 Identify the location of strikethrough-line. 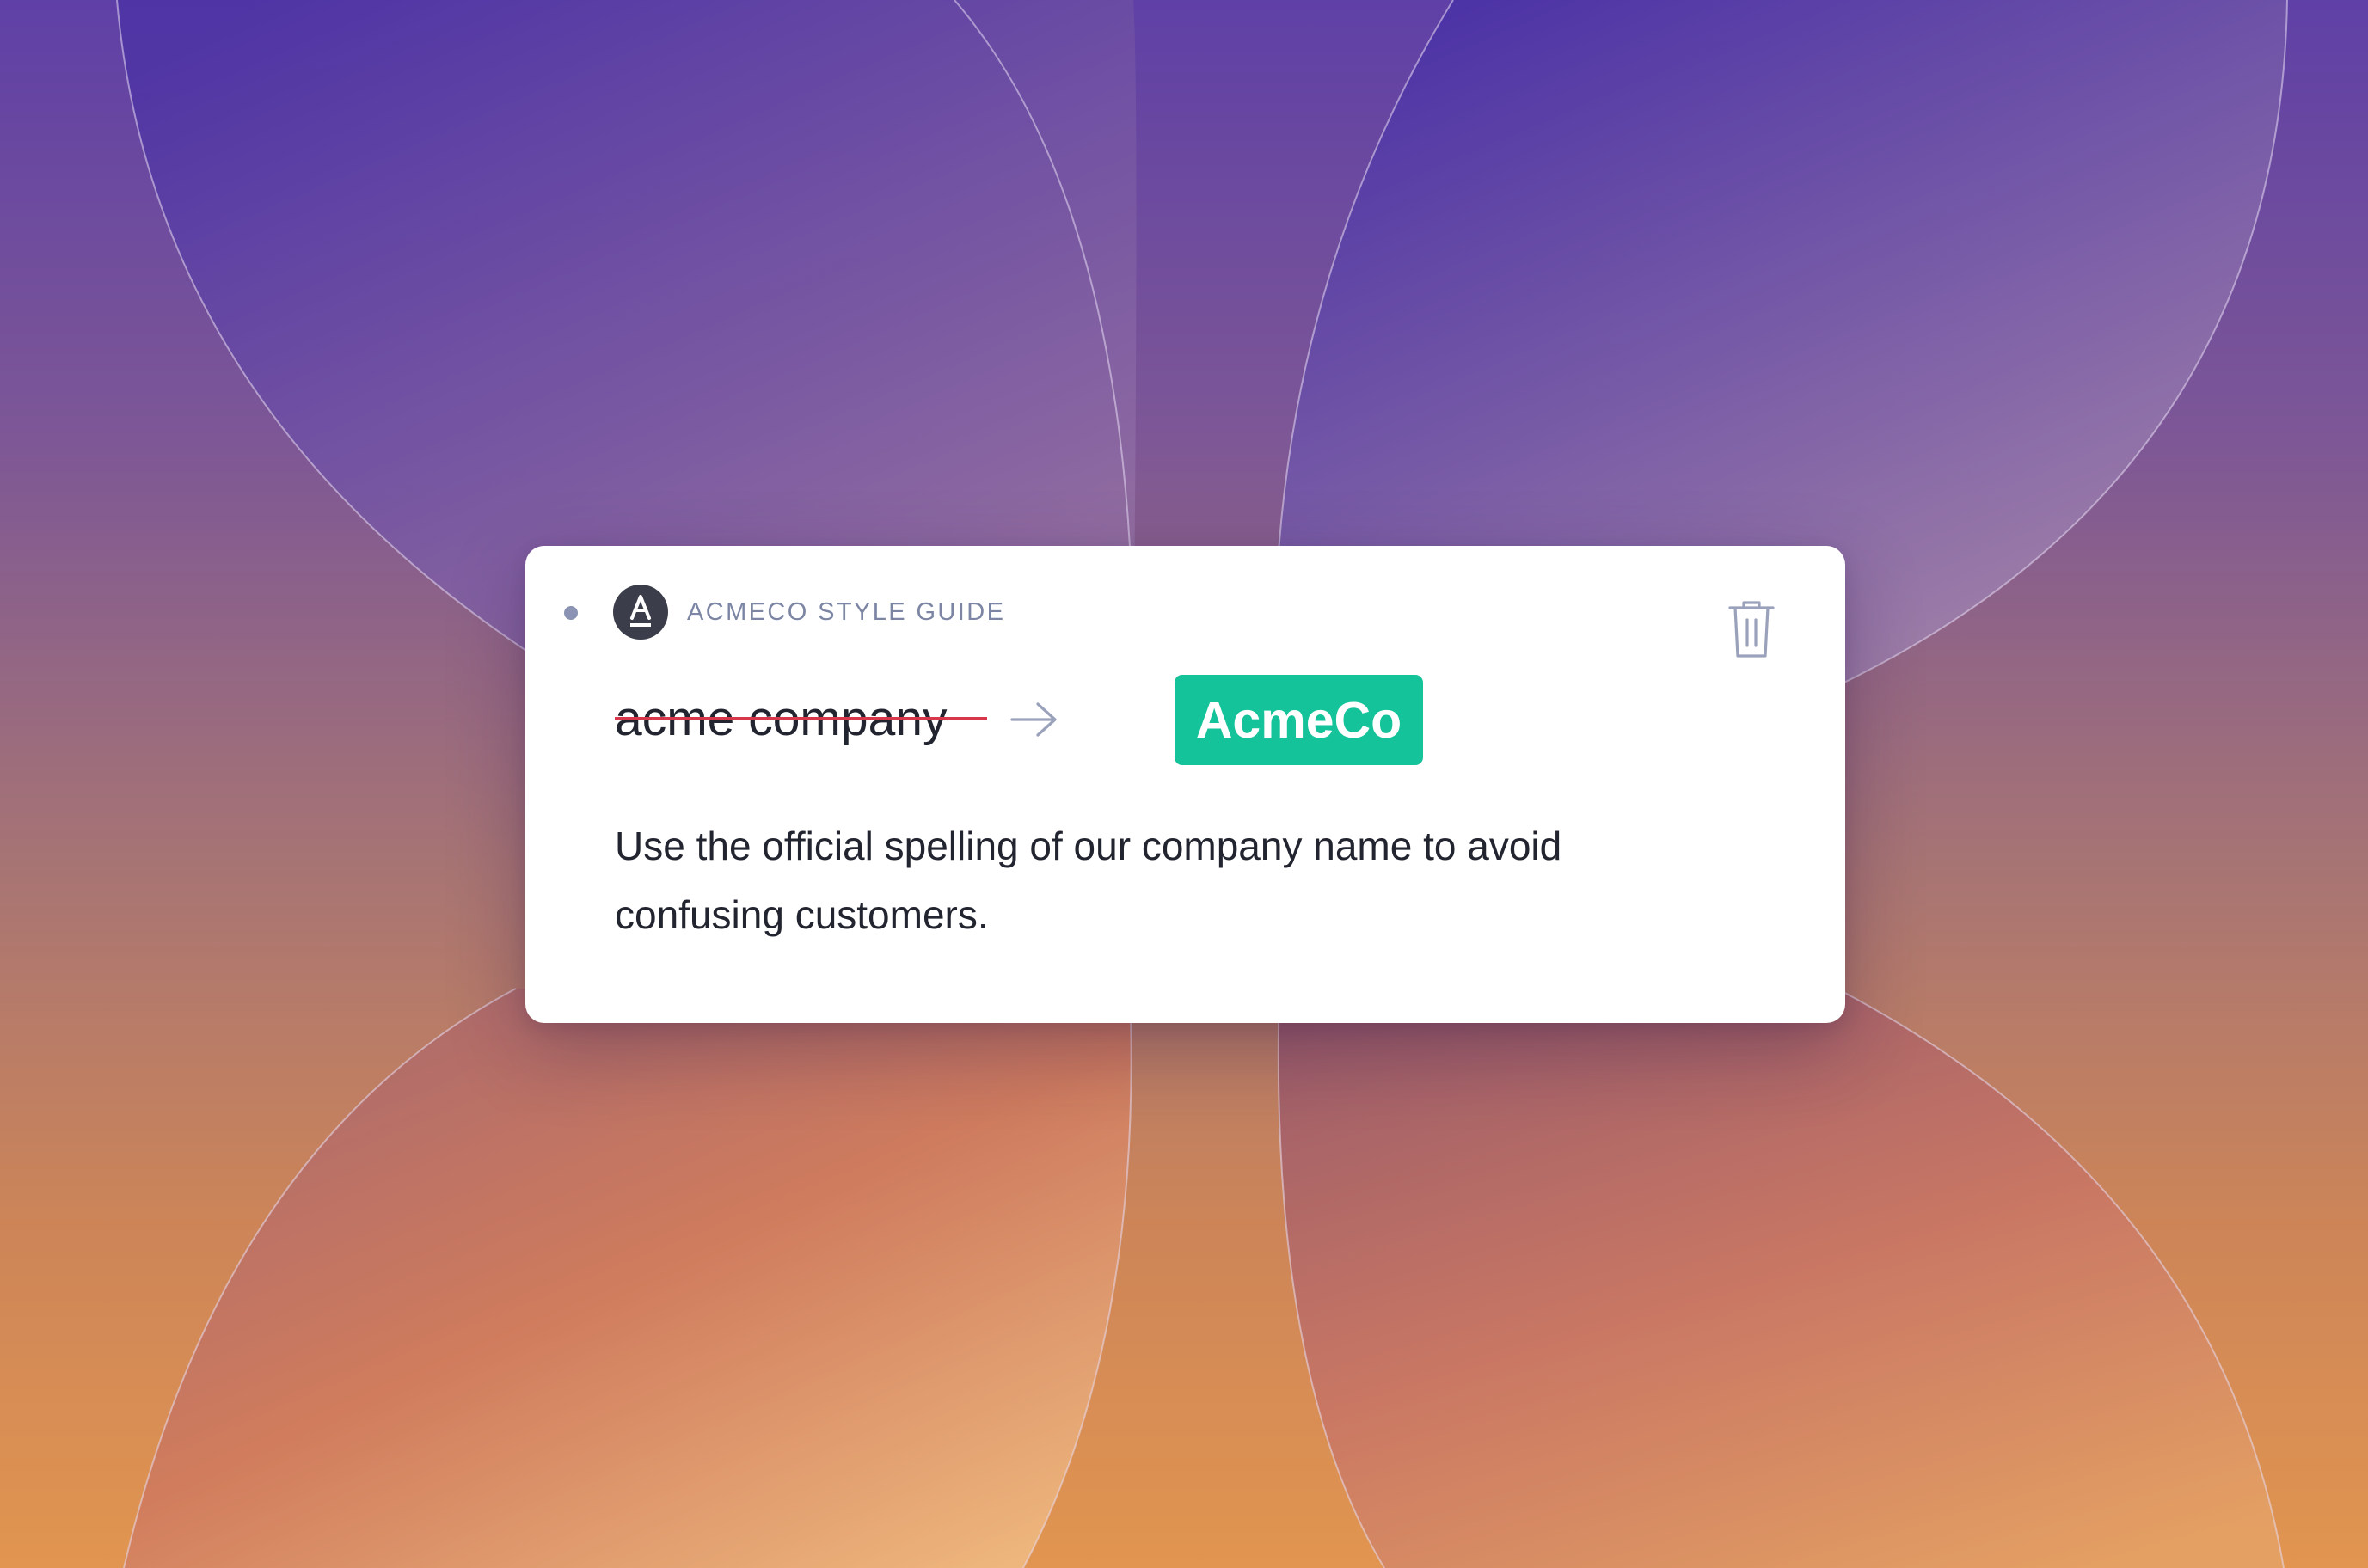
(801, 718).